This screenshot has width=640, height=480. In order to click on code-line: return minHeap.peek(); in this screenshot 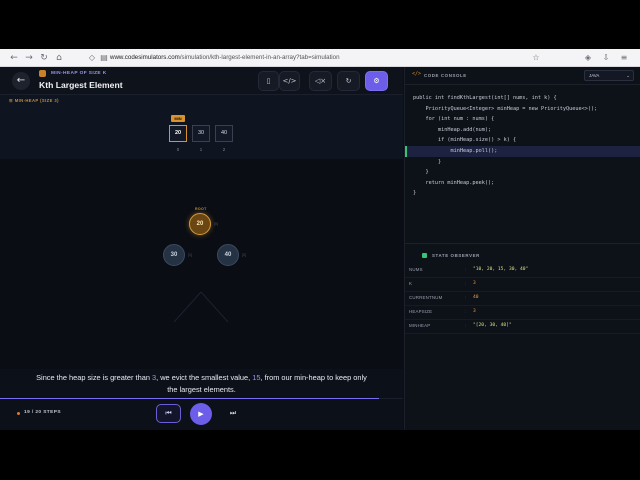, I will do `click(454, 182)`.